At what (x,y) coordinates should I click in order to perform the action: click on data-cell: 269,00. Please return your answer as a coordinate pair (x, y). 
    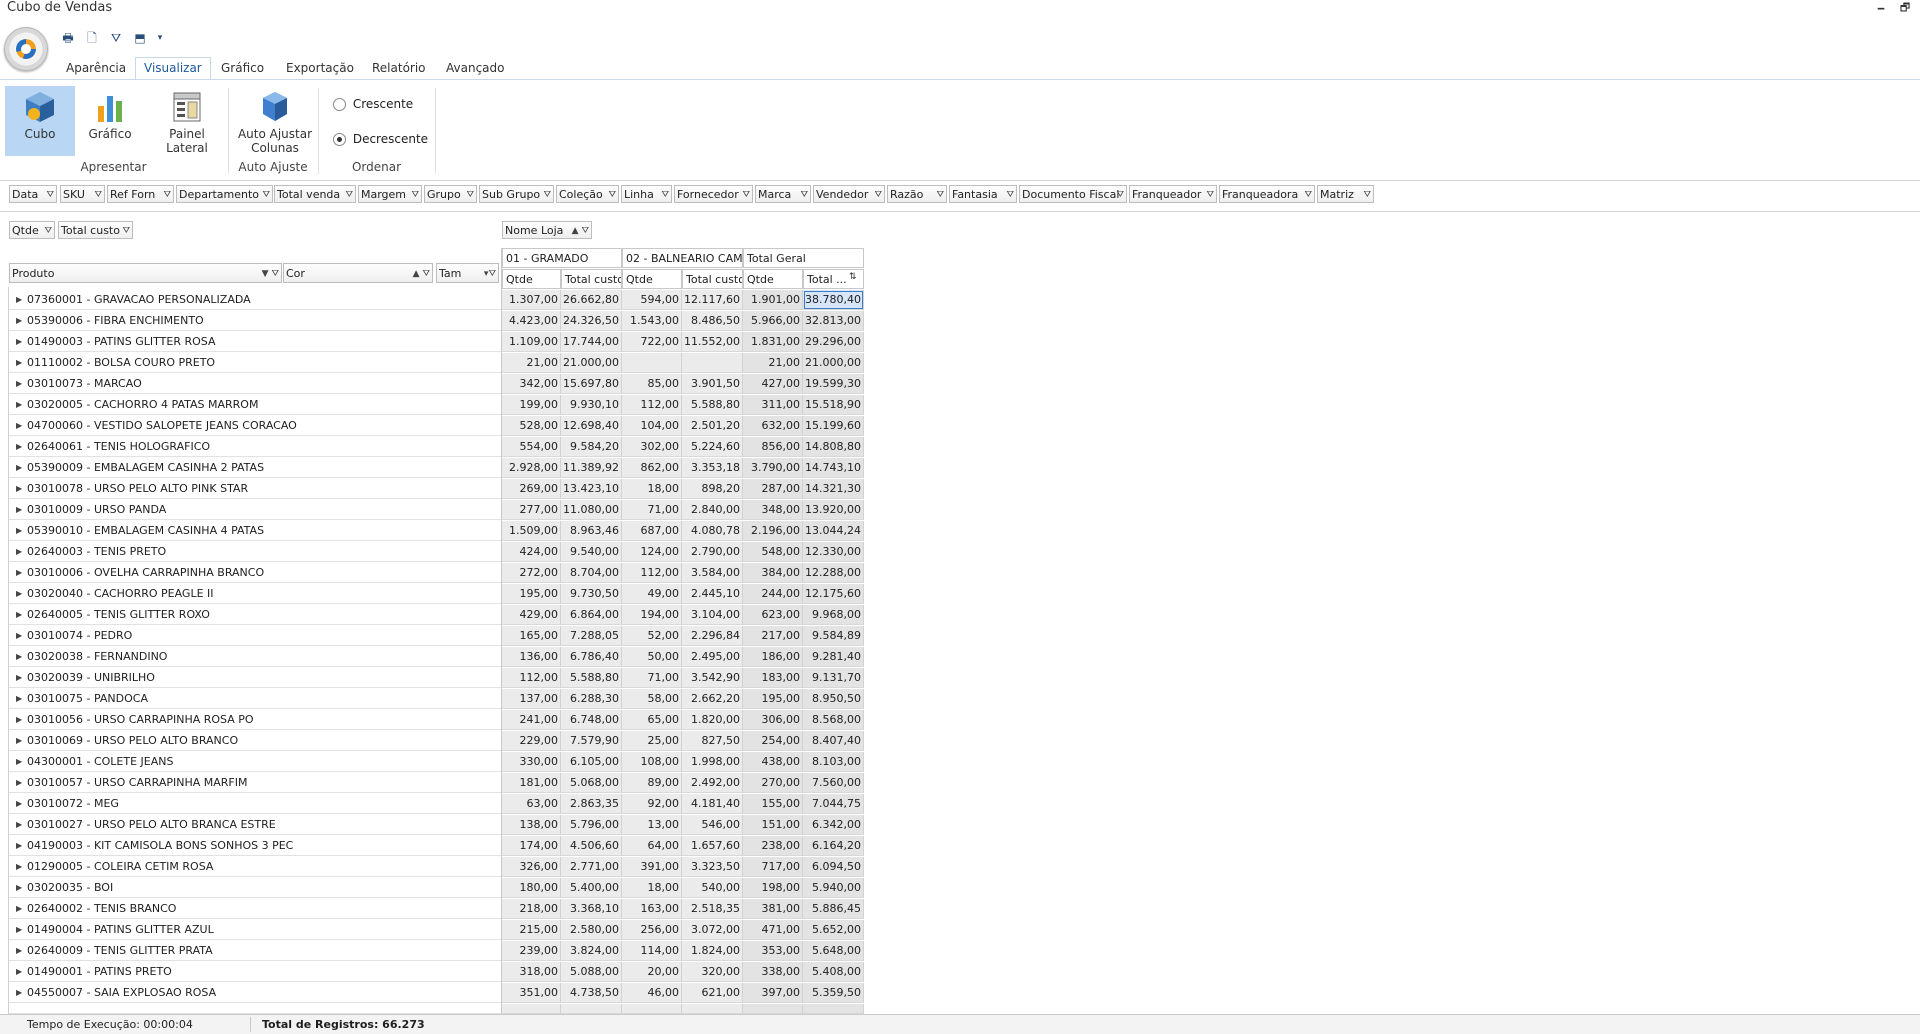
    Looking at the image, I should click on (531, 489).